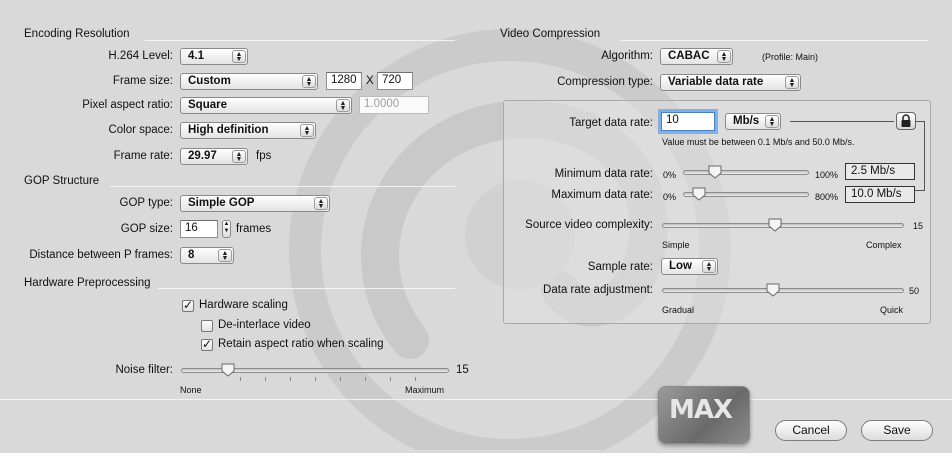 The width and height of the screenshot is (952, 453). I want to click on lock-button, so click(906, 121).